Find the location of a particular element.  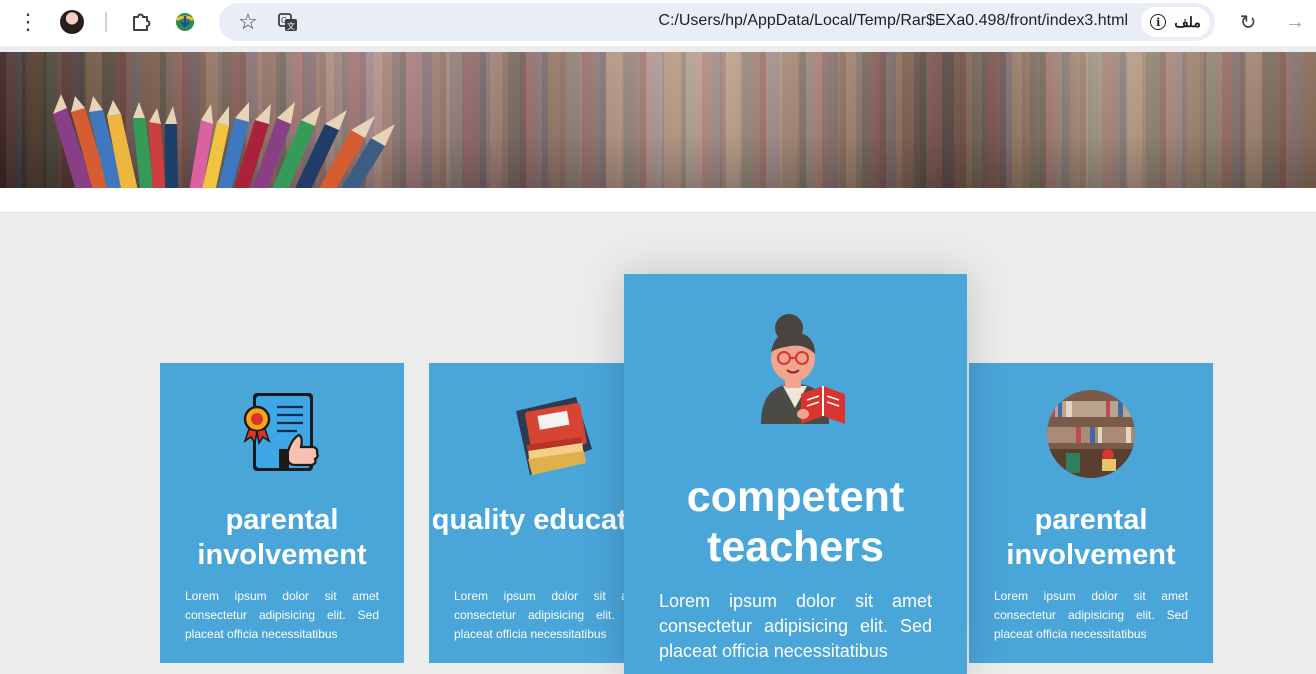

library-shelf-photo is located at coordinates (1091, 434).